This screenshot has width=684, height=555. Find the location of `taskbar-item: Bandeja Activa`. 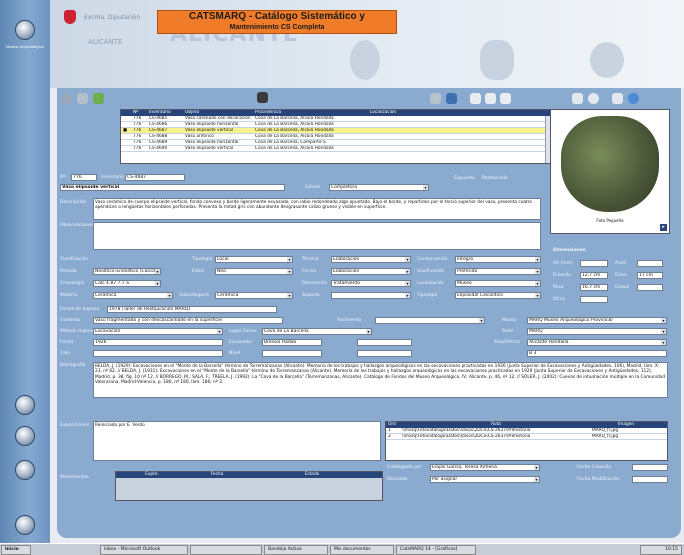

taskbar-item: Bandeja Activa is located at coordinates (296, 550).